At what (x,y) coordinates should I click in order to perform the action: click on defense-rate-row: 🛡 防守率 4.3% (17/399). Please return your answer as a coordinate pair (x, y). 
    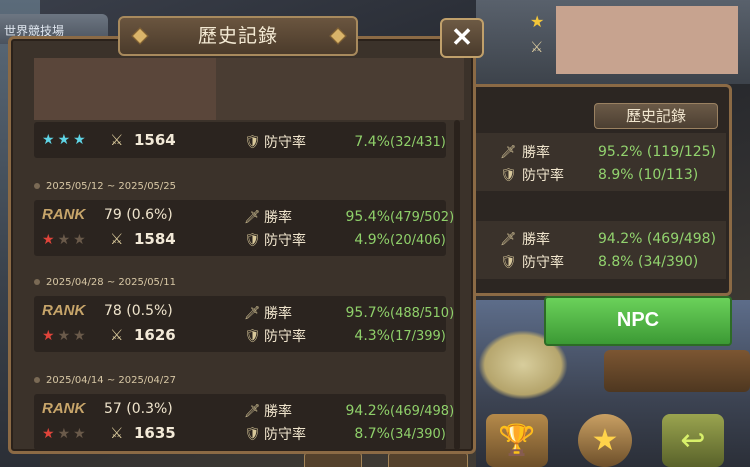
    Looking at the image, I should click on (345, 336).